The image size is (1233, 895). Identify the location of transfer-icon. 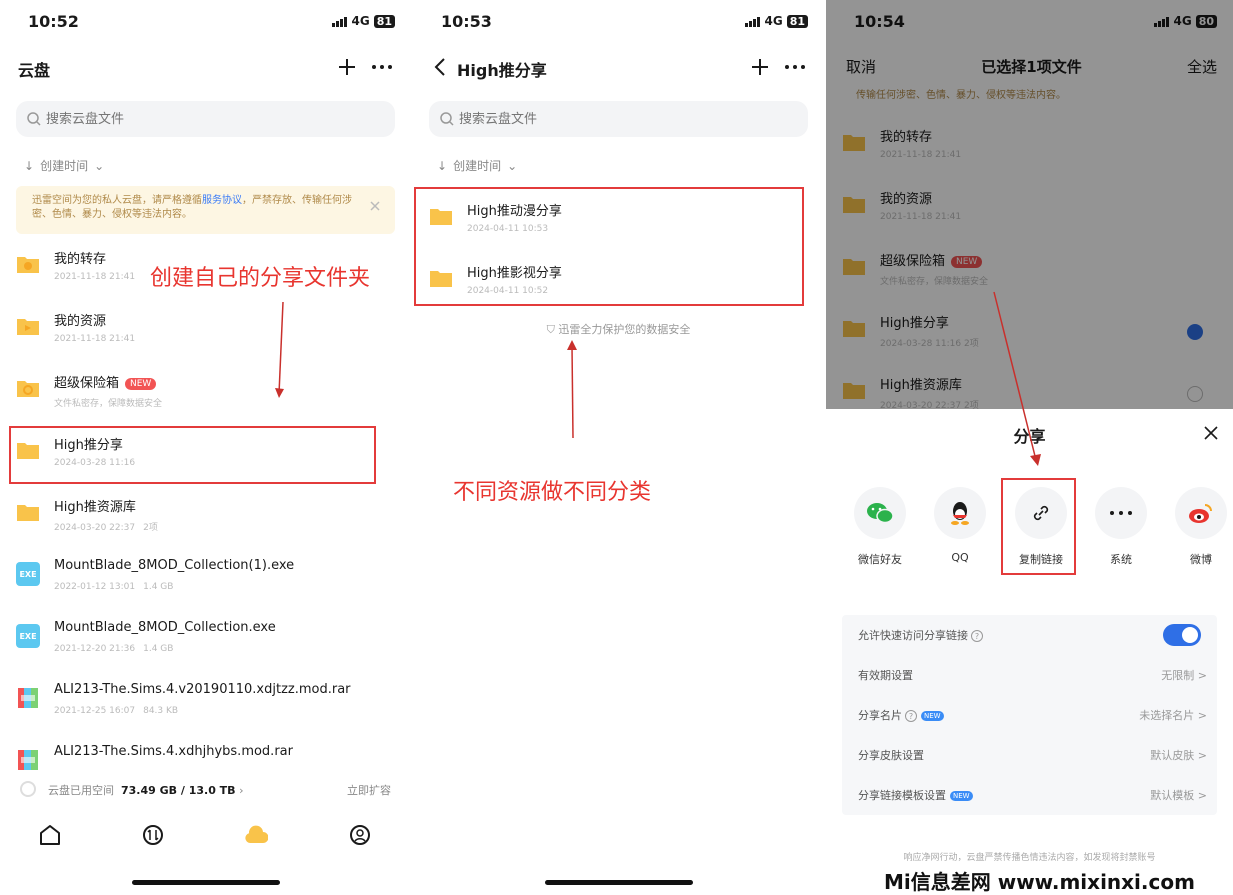
(153, 835).